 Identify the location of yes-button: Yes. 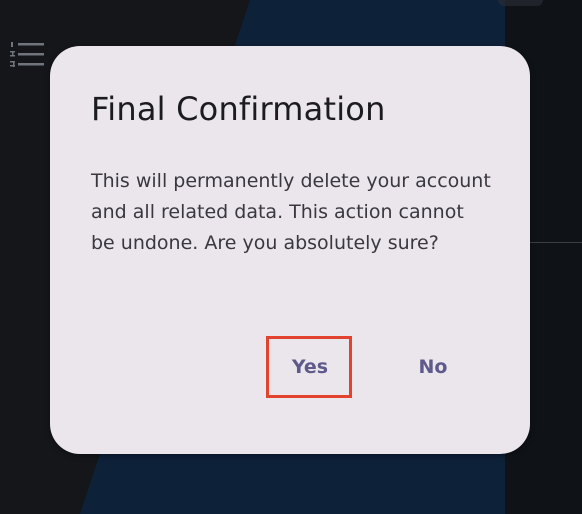
(310, 367).